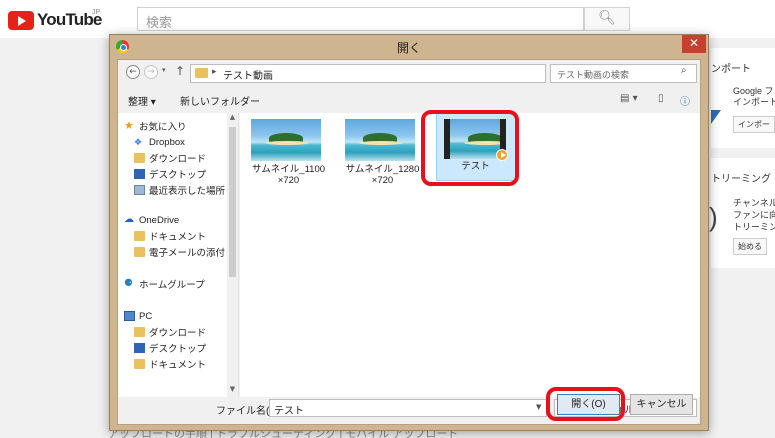  I want to click on up-folder-button: ↑, so click(180, 71).